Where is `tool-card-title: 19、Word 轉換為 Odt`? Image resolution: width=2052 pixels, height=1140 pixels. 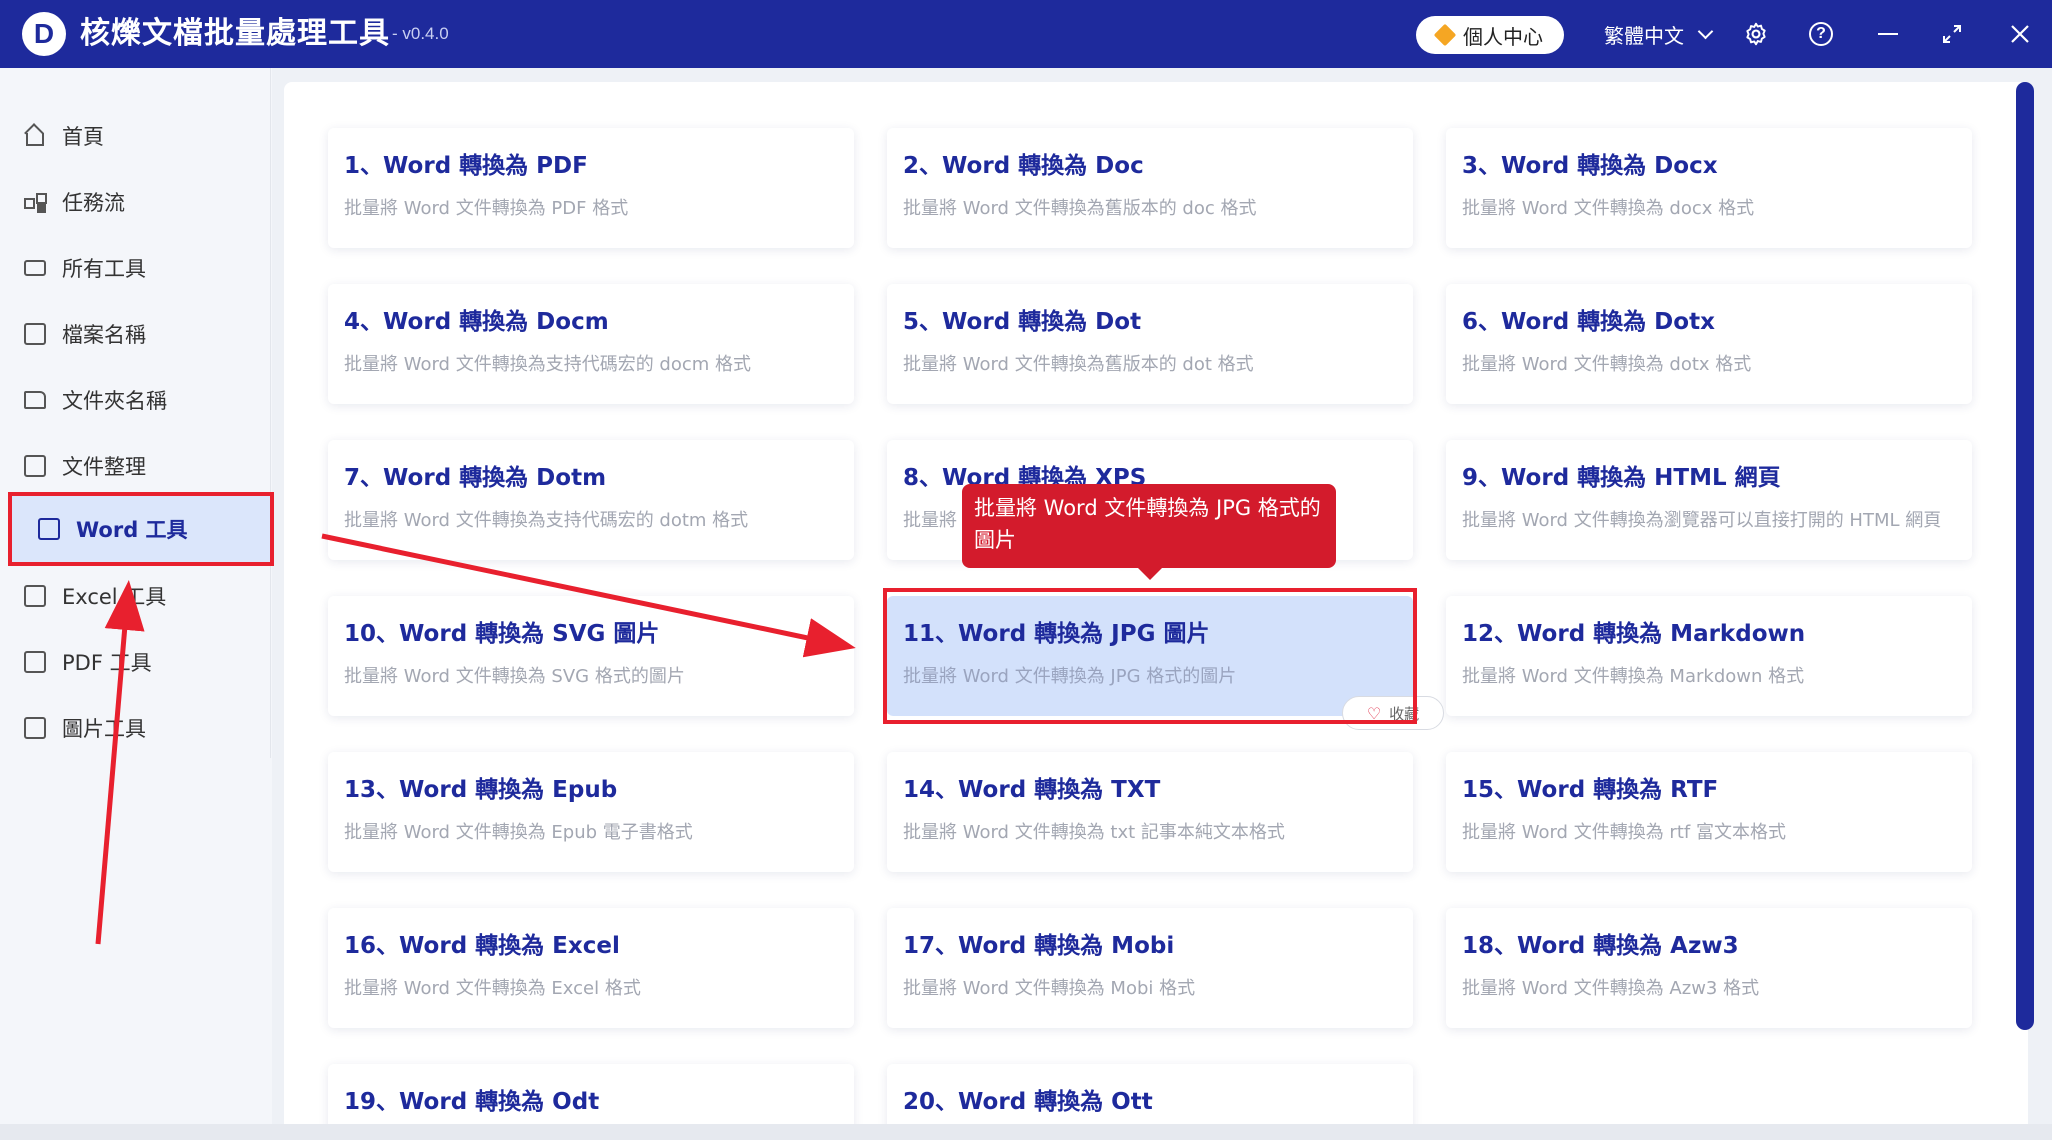 tool-card-title: 19、Word 轉換為 Odt is located at coordinates (472, 1102).